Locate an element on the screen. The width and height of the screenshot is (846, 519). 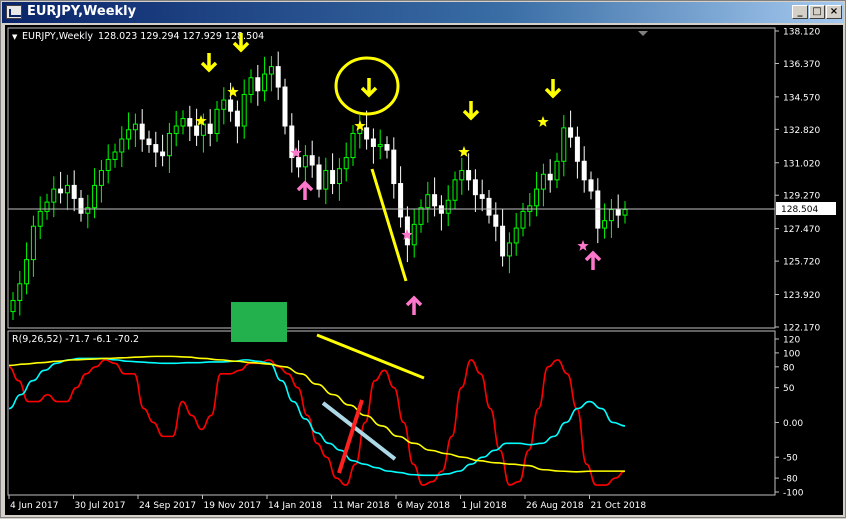
chart-window-icon is located at coordinates (14, 12).